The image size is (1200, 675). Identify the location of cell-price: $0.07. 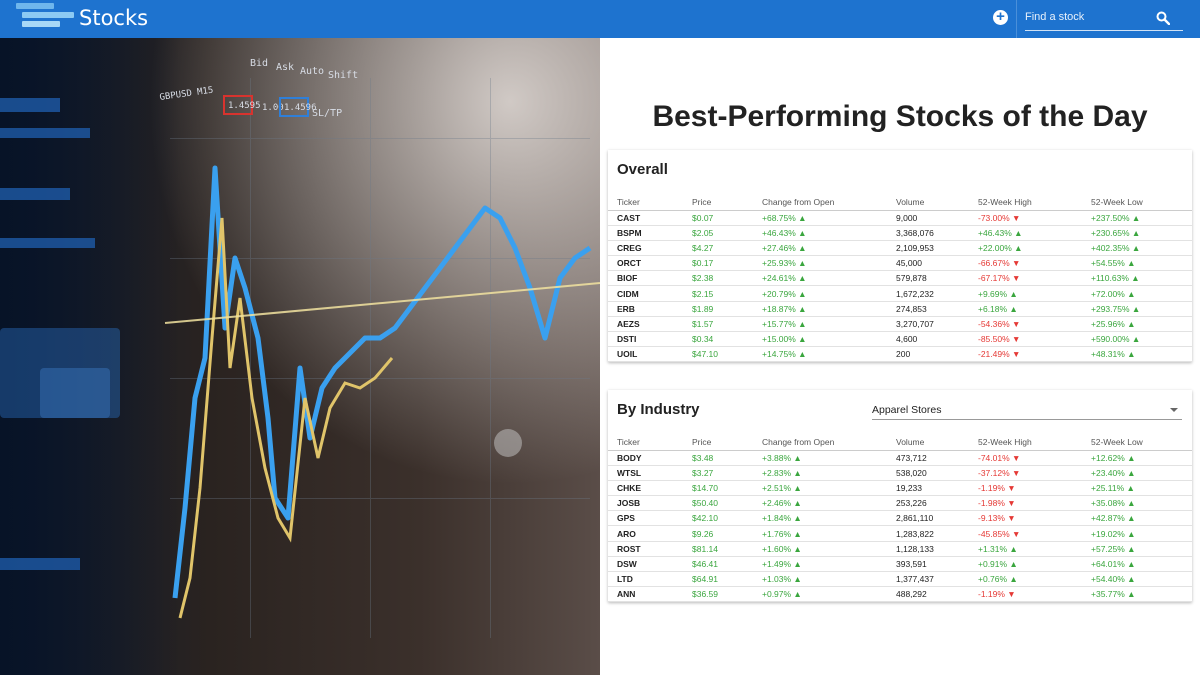
(718, 218).